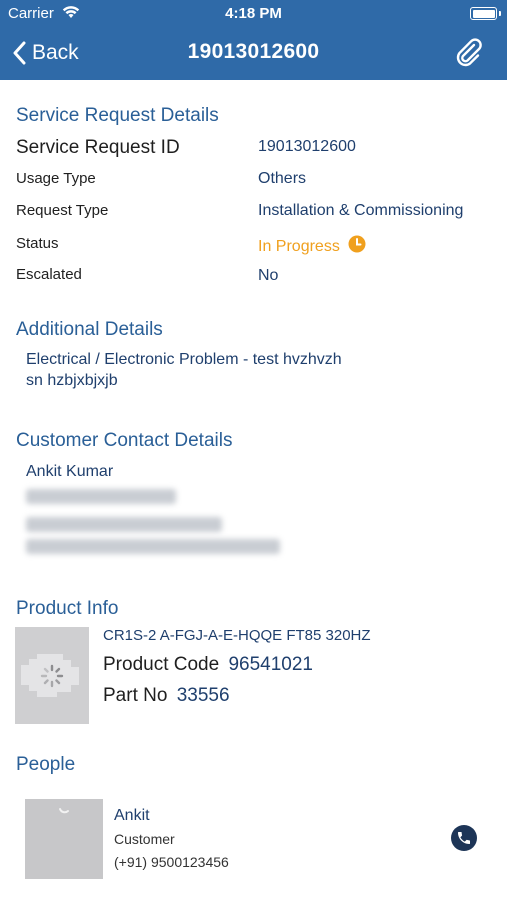  I want to click on product-code-row: Product Code 96541021, so click(208, 665).